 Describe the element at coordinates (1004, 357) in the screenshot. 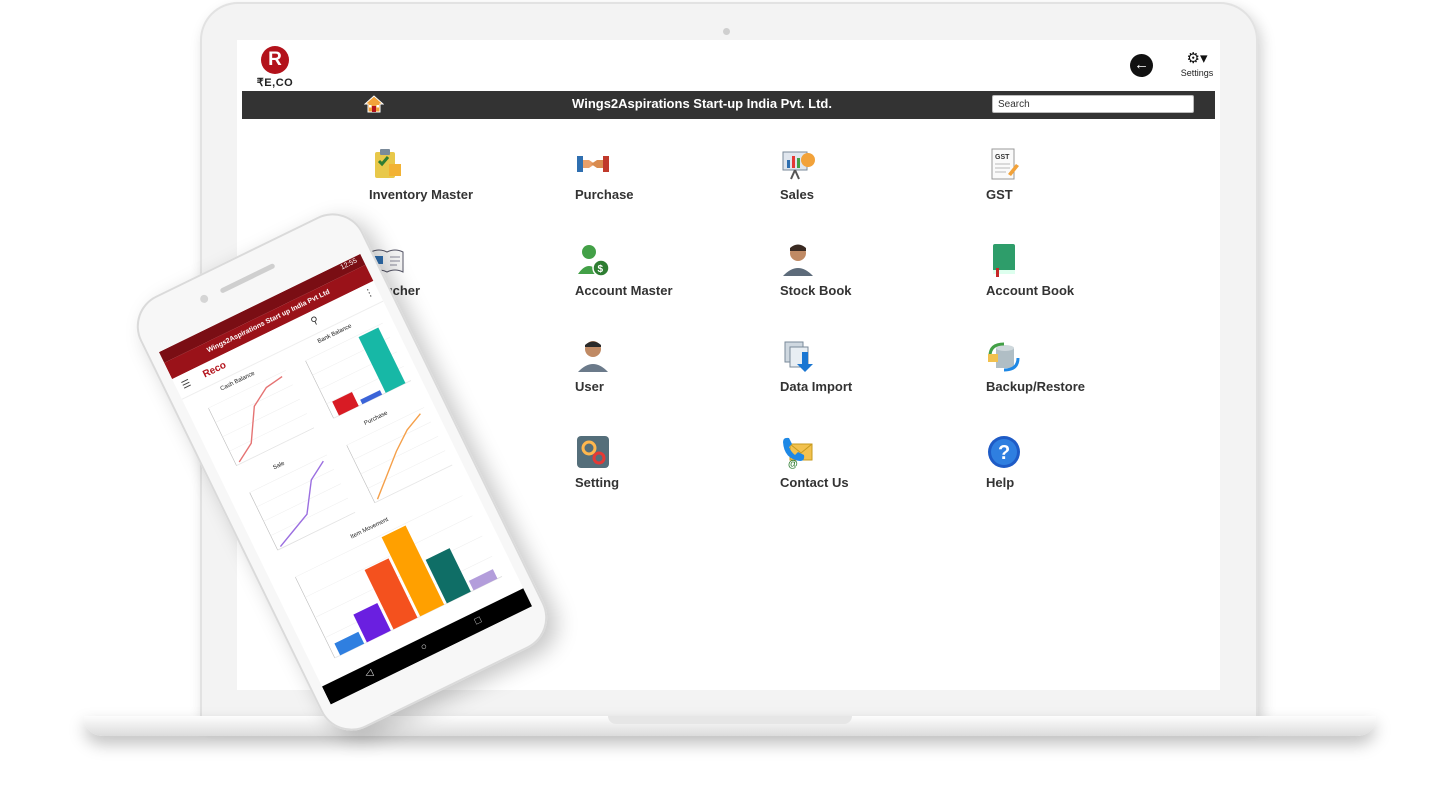

I see `backup-restore-icon` at that location.